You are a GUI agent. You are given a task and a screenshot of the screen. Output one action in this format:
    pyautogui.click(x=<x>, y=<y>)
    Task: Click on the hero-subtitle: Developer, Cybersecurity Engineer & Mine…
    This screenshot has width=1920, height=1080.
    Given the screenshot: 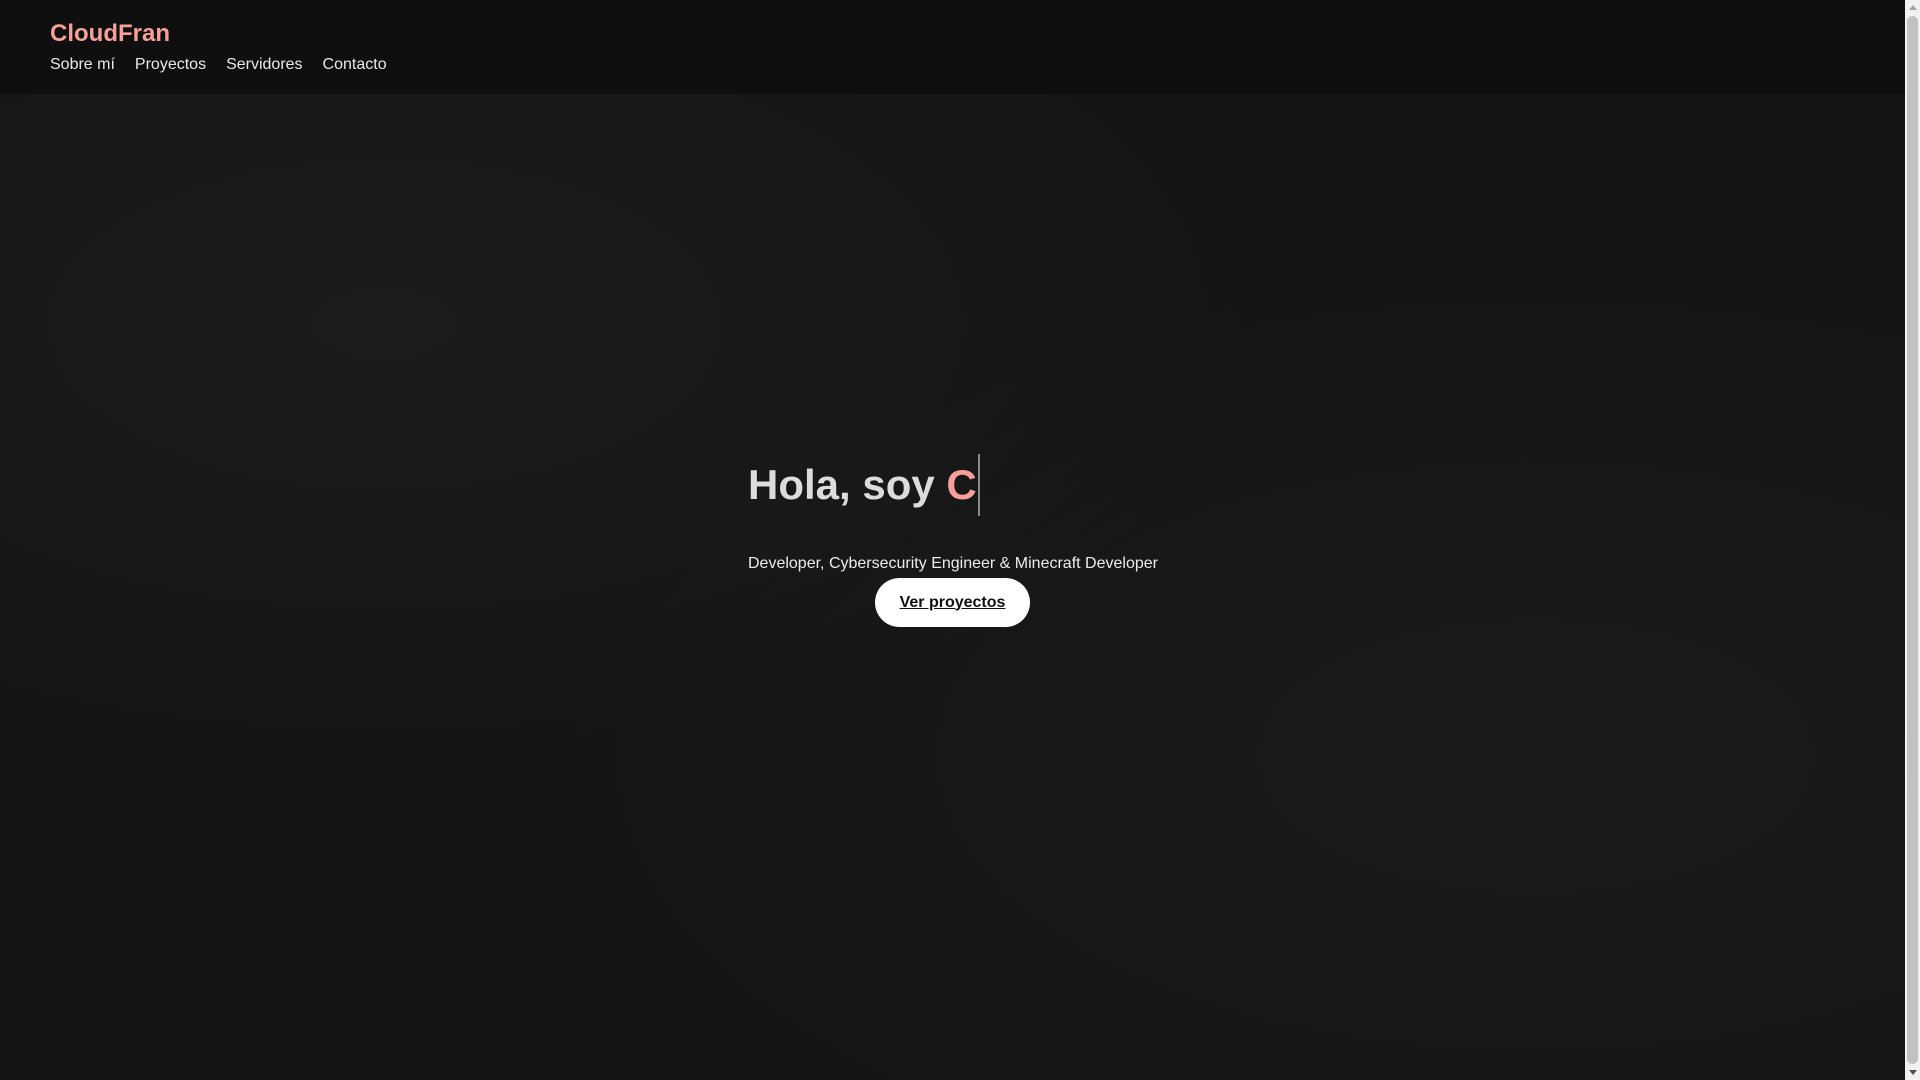 What is the action you would take?
    pyautogui.click(x=953, y=563)
    